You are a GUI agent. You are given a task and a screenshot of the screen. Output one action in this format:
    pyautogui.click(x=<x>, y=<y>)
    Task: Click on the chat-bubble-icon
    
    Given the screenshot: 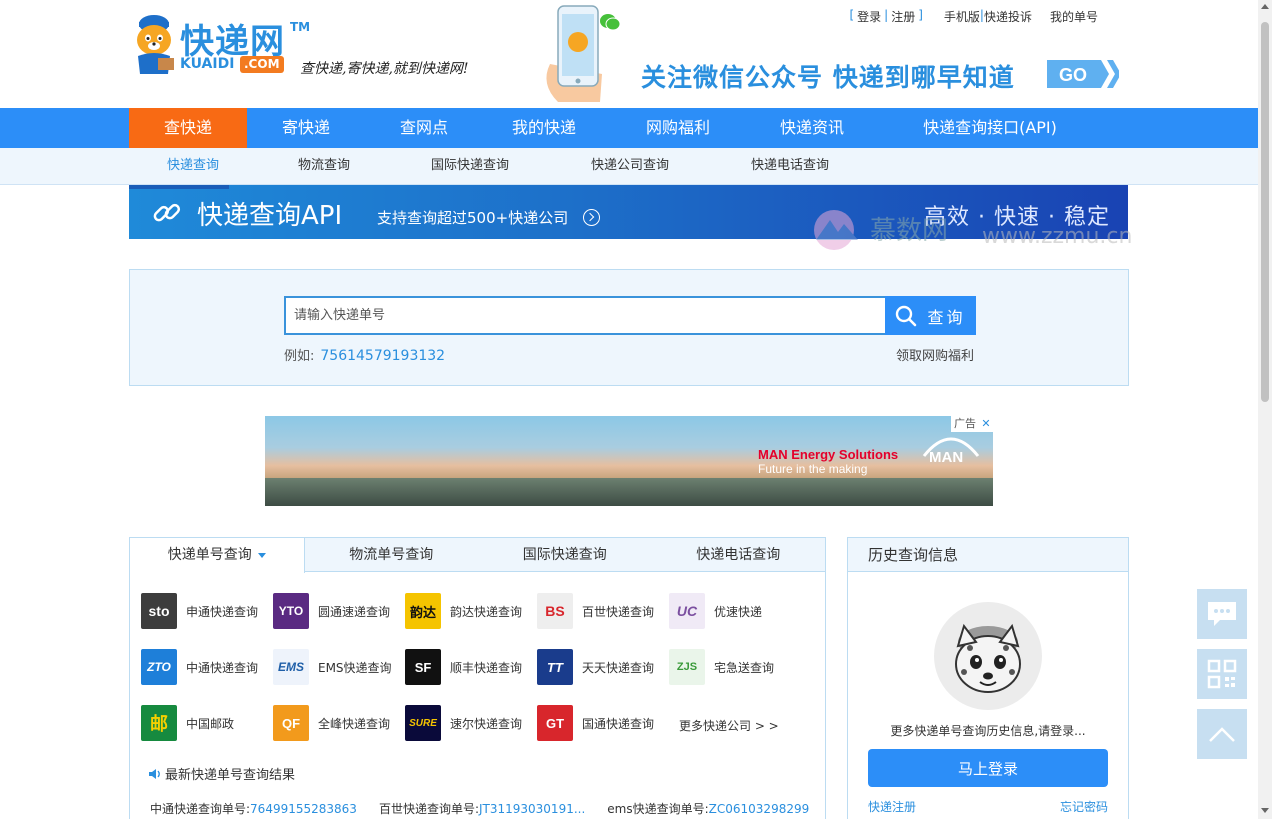 What is the action you would take?
    pyautogui.click(x=1222, y=614)
    